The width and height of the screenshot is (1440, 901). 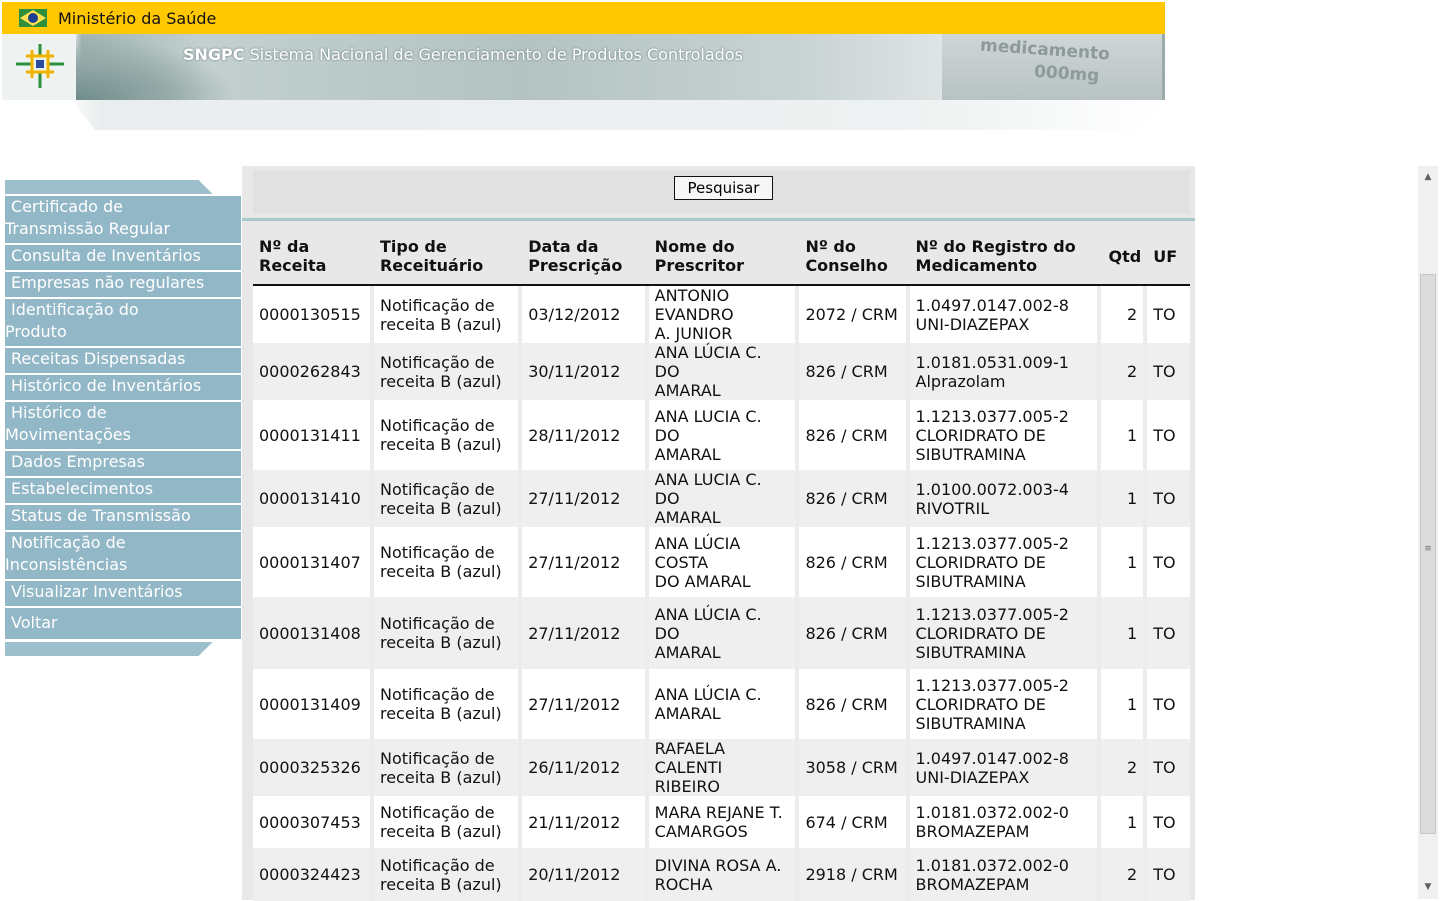 I want to click on column-header-label: Nº do, so click(x=830, y=246).